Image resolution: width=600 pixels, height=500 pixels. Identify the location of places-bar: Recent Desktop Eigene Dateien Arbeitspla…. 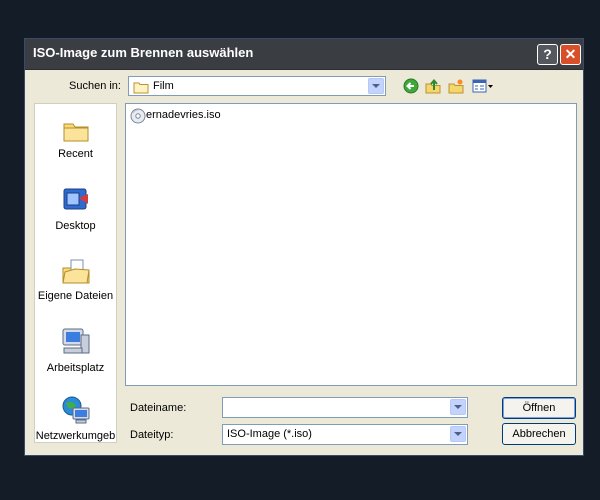
(75, 273).